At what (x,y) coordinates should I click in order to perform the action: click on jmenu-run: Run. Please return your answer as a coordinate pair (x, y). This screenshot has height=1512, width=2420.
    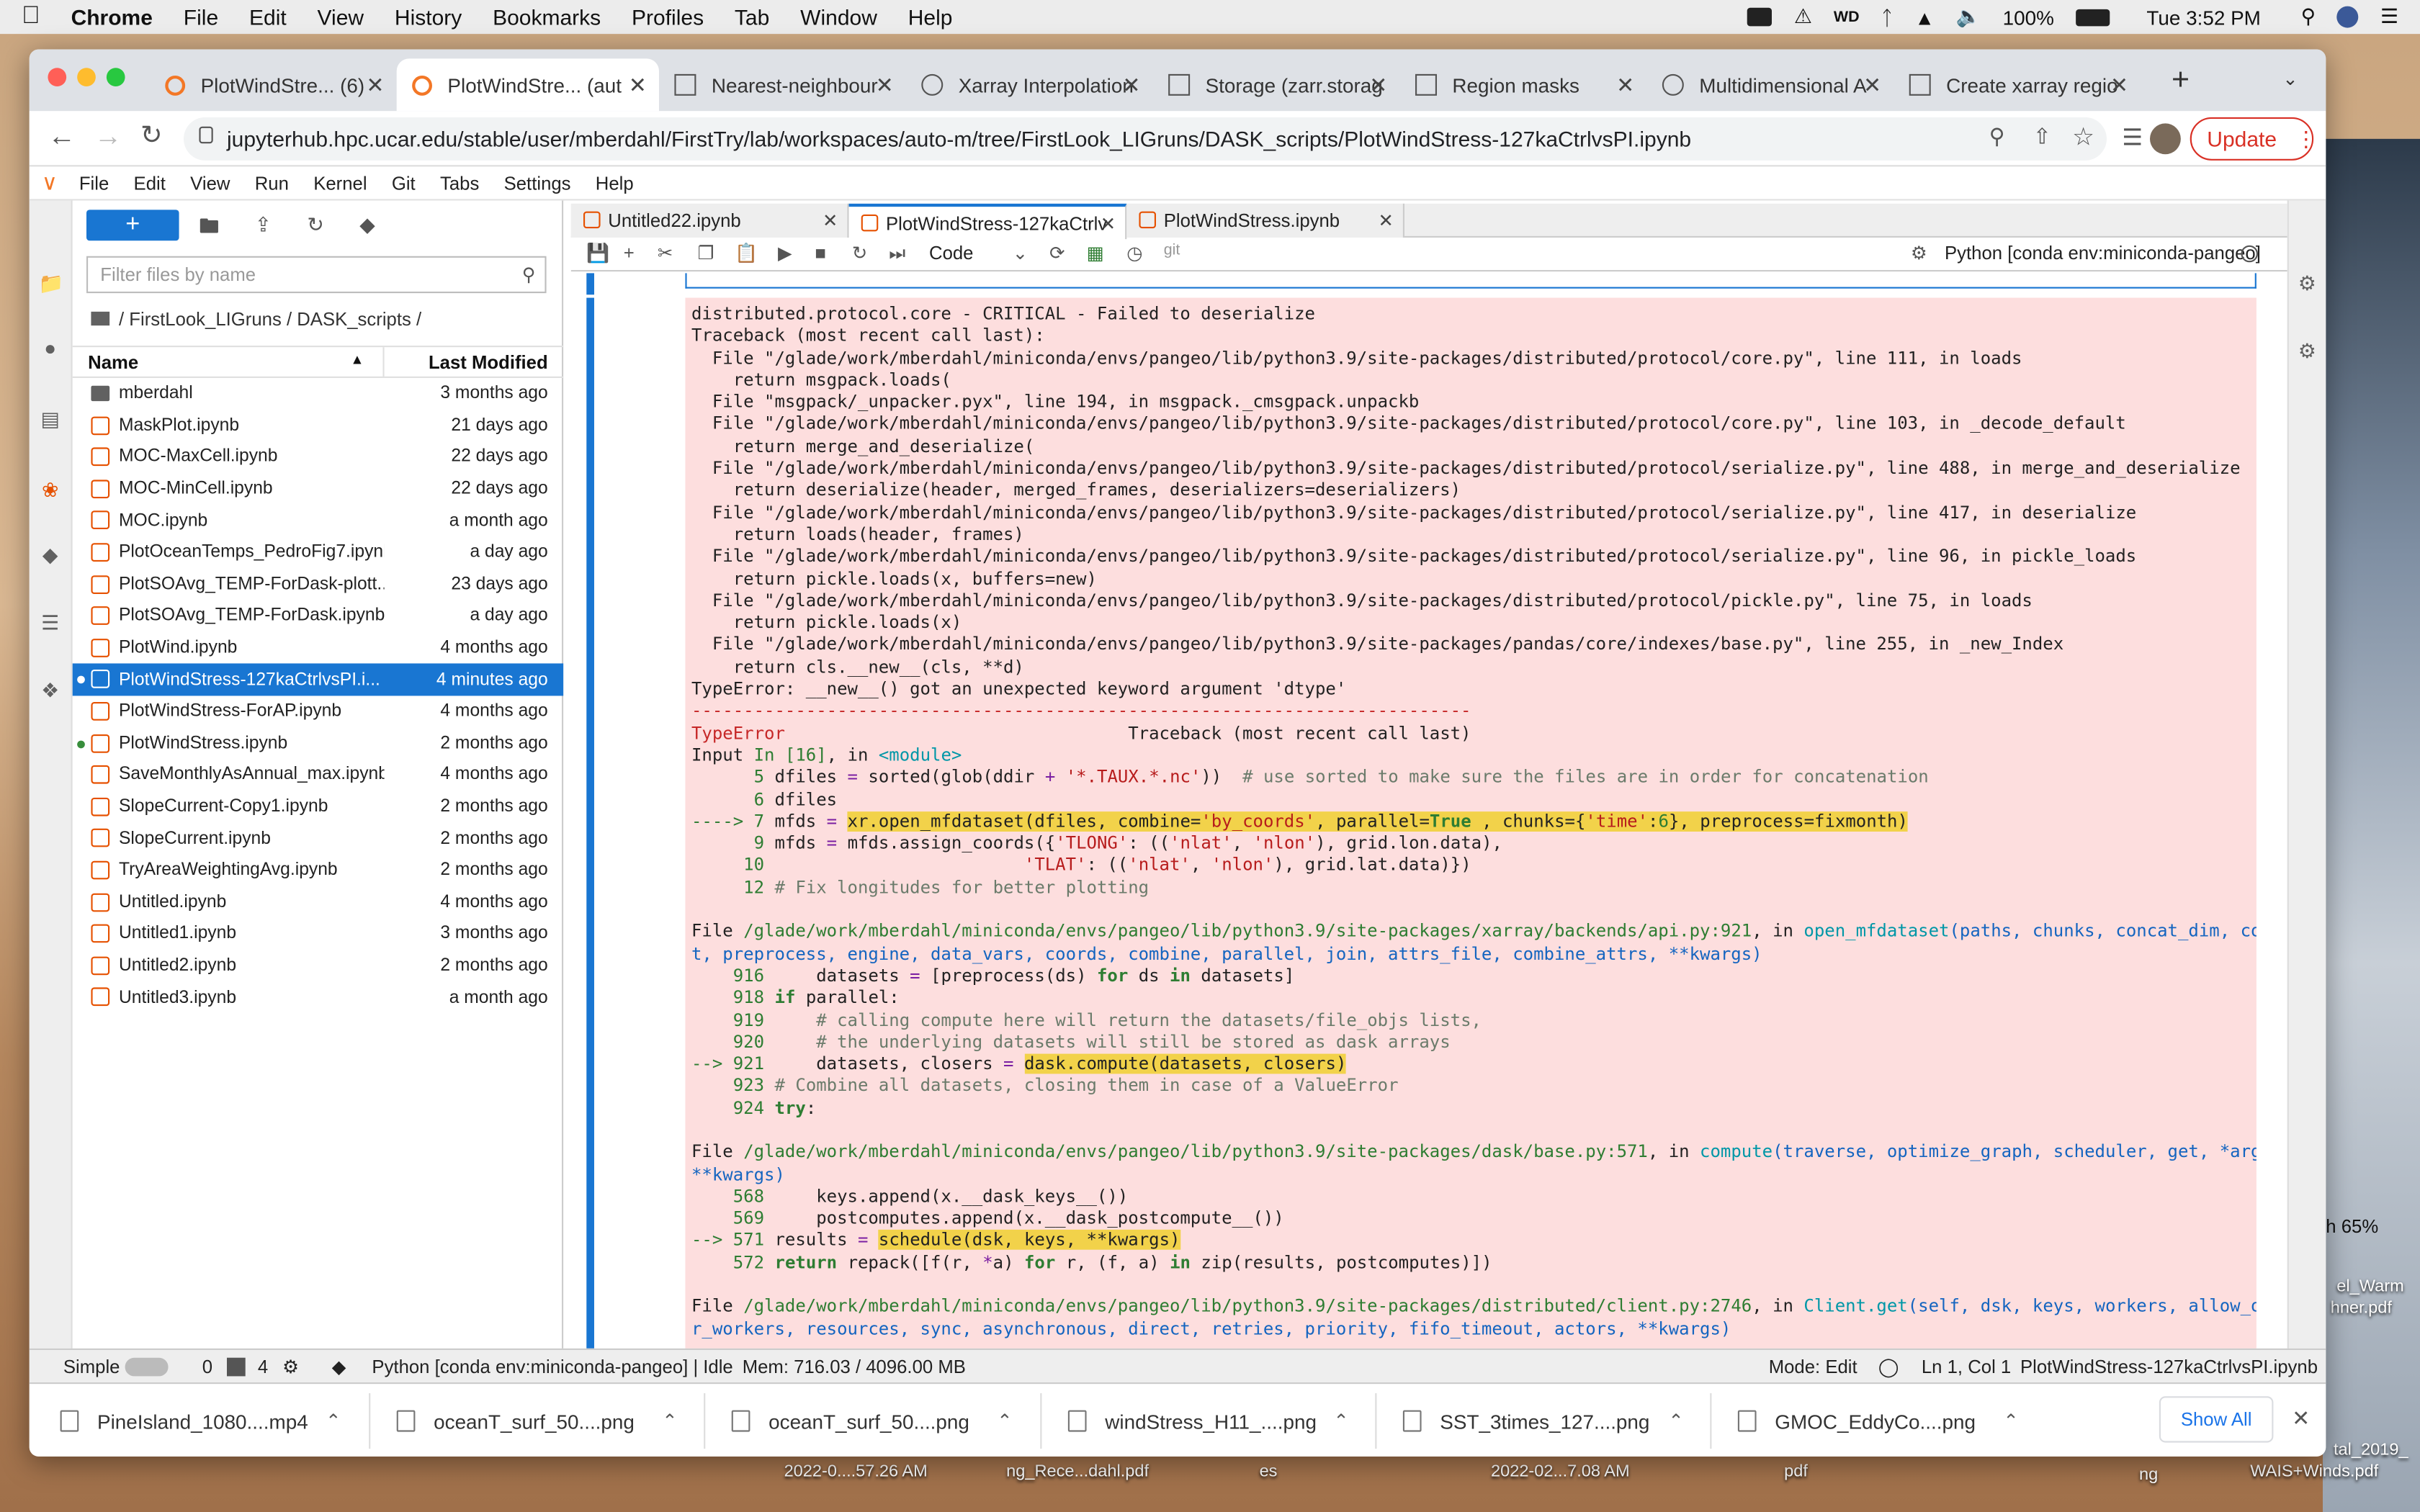
    Looking at the image, I should click on (272, 183).